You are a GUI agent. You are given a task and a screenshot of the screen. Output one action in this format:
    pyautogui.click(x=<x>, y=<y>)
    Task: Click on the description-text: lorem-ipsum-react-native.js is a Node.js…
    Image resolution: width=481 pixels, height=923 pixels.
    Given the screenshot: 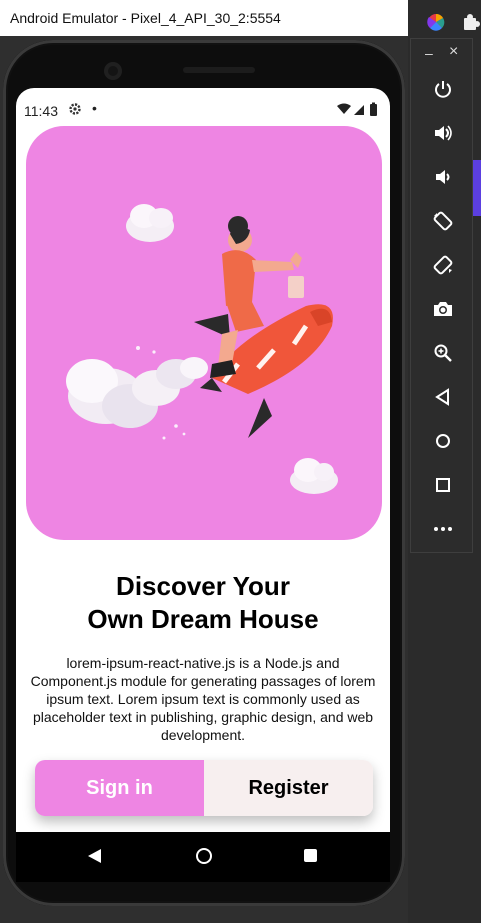 What is the action you would take?
    pyautogui.click(x=203, y=699)
    